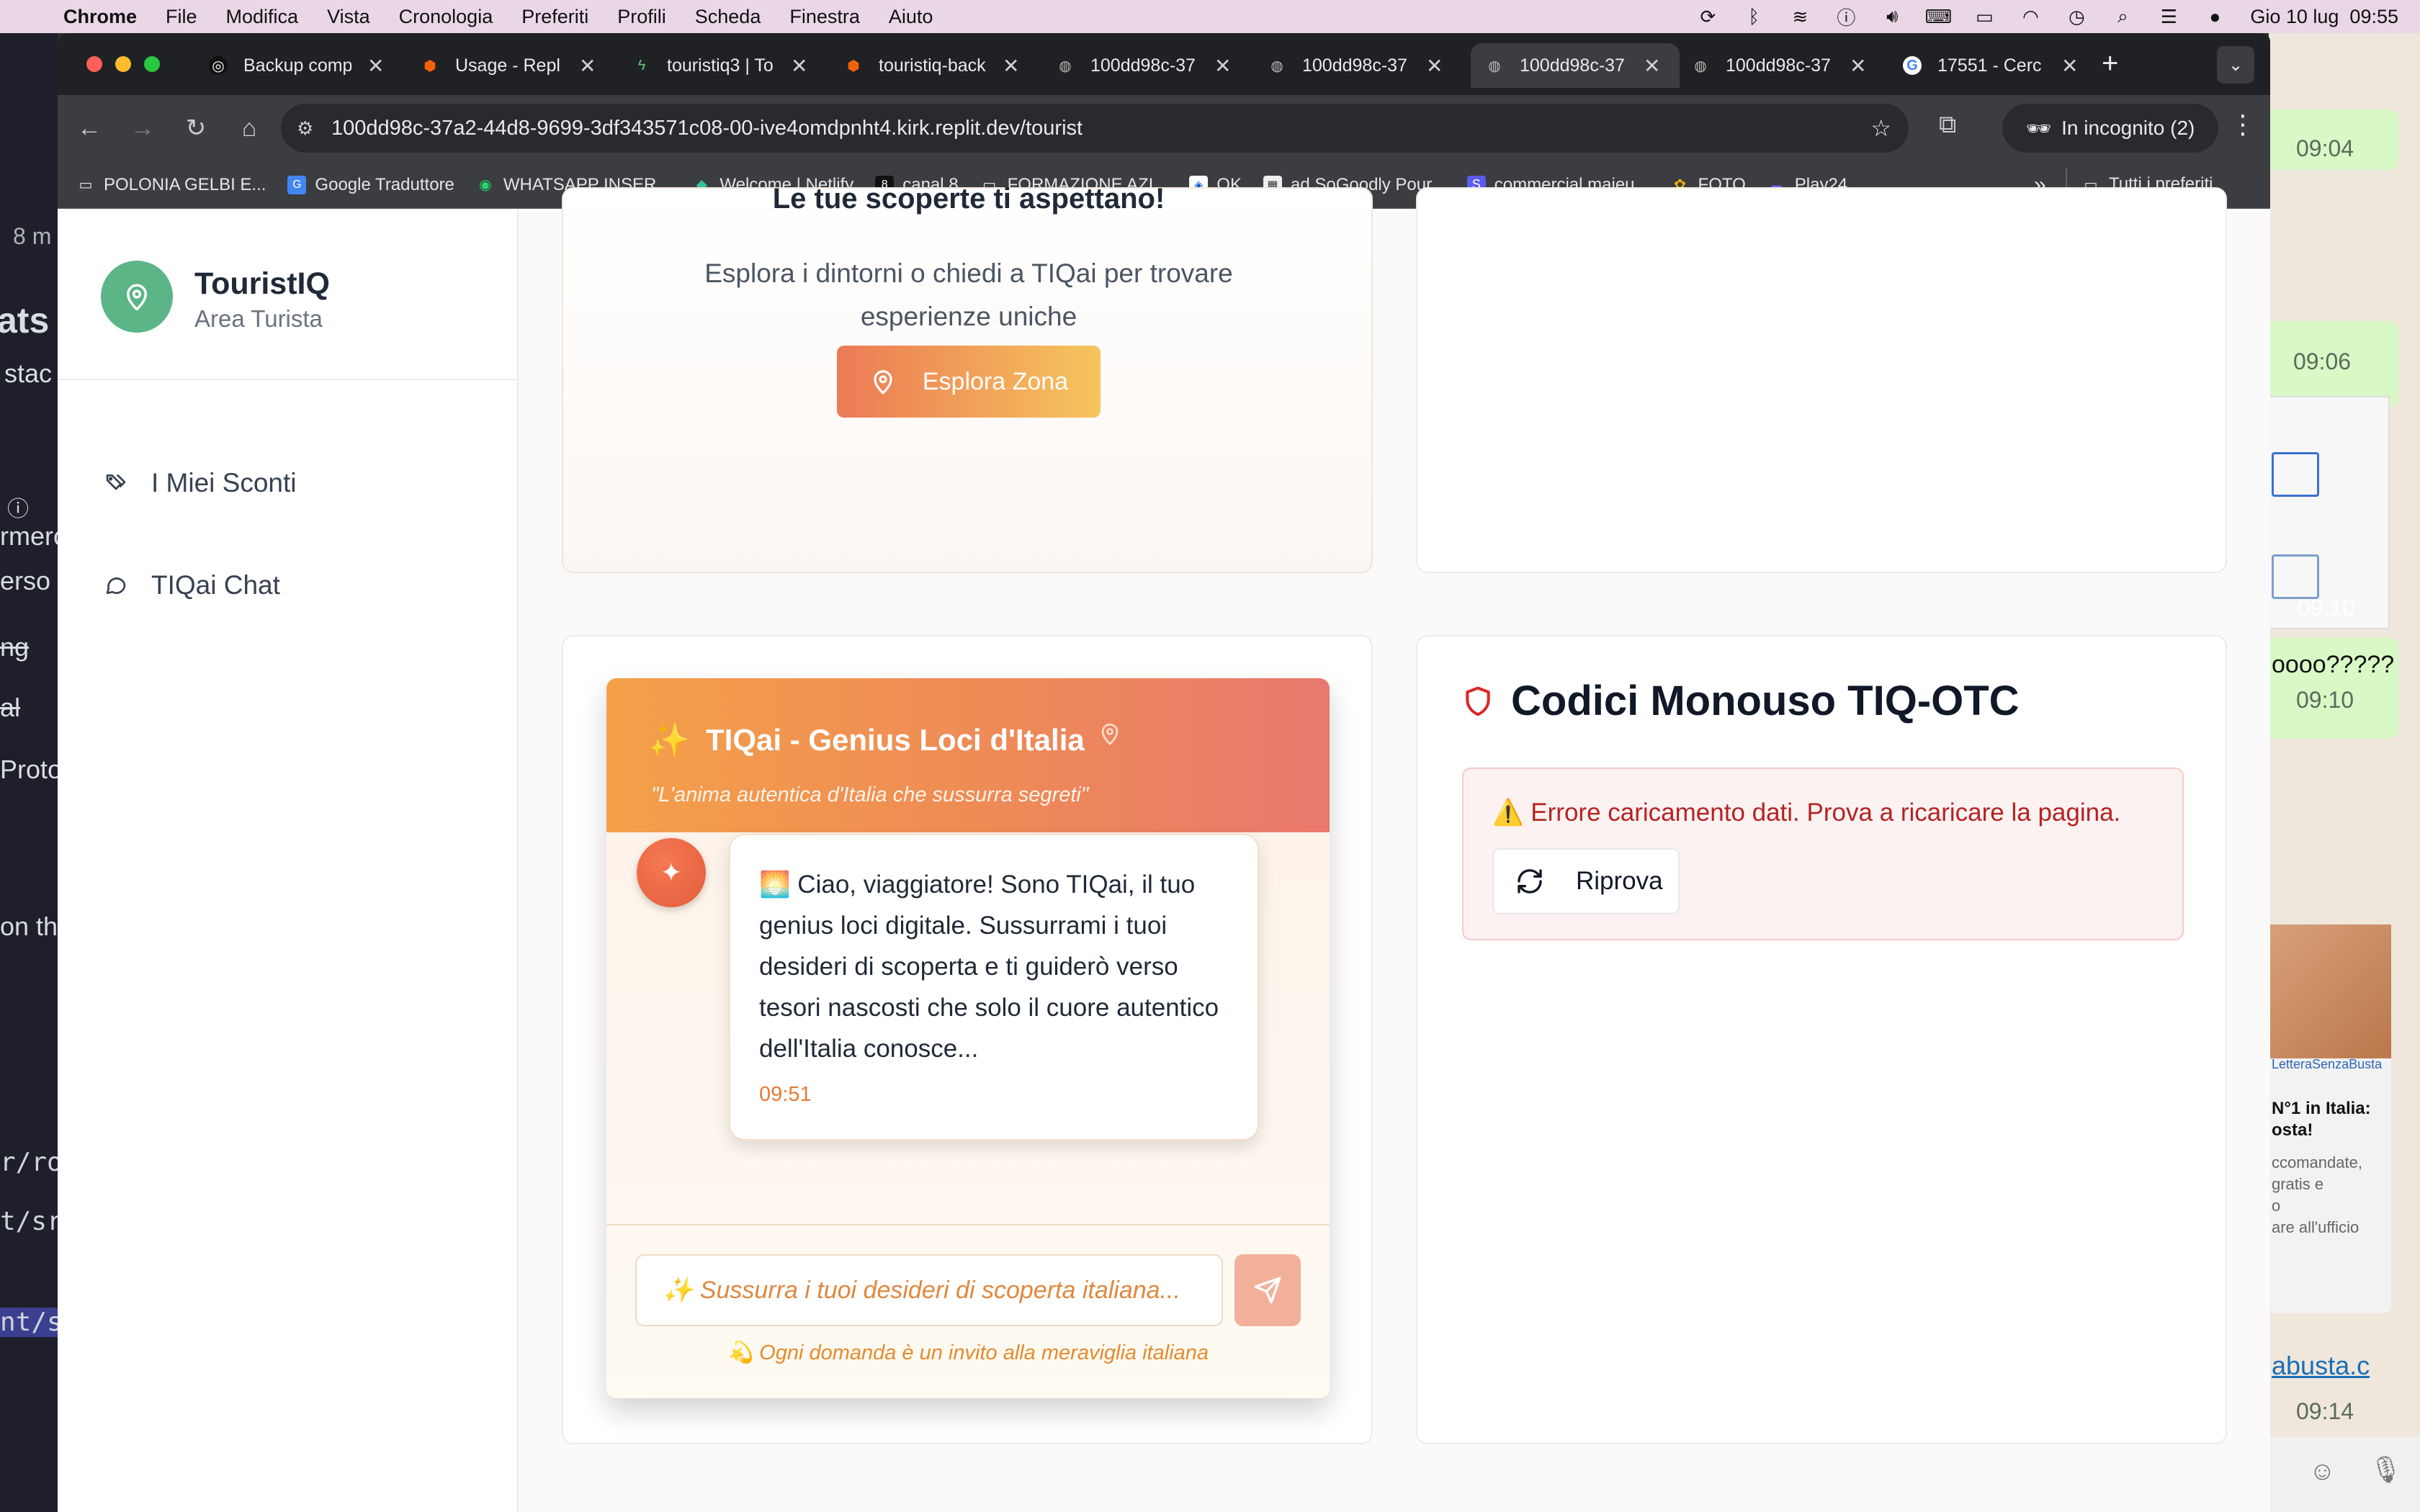 The width and height of the screenshot is (2420, 1512). What do you see at coordinates (2322, 1471) in the screenshot?
I see `emoji-icon: ☺` at bounding box center [2322, 1471].